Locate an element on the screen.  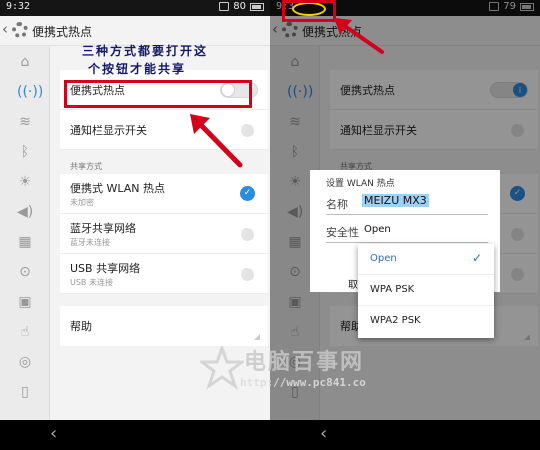
page-title: 便携式热点 is located at coordinates (62, 32).